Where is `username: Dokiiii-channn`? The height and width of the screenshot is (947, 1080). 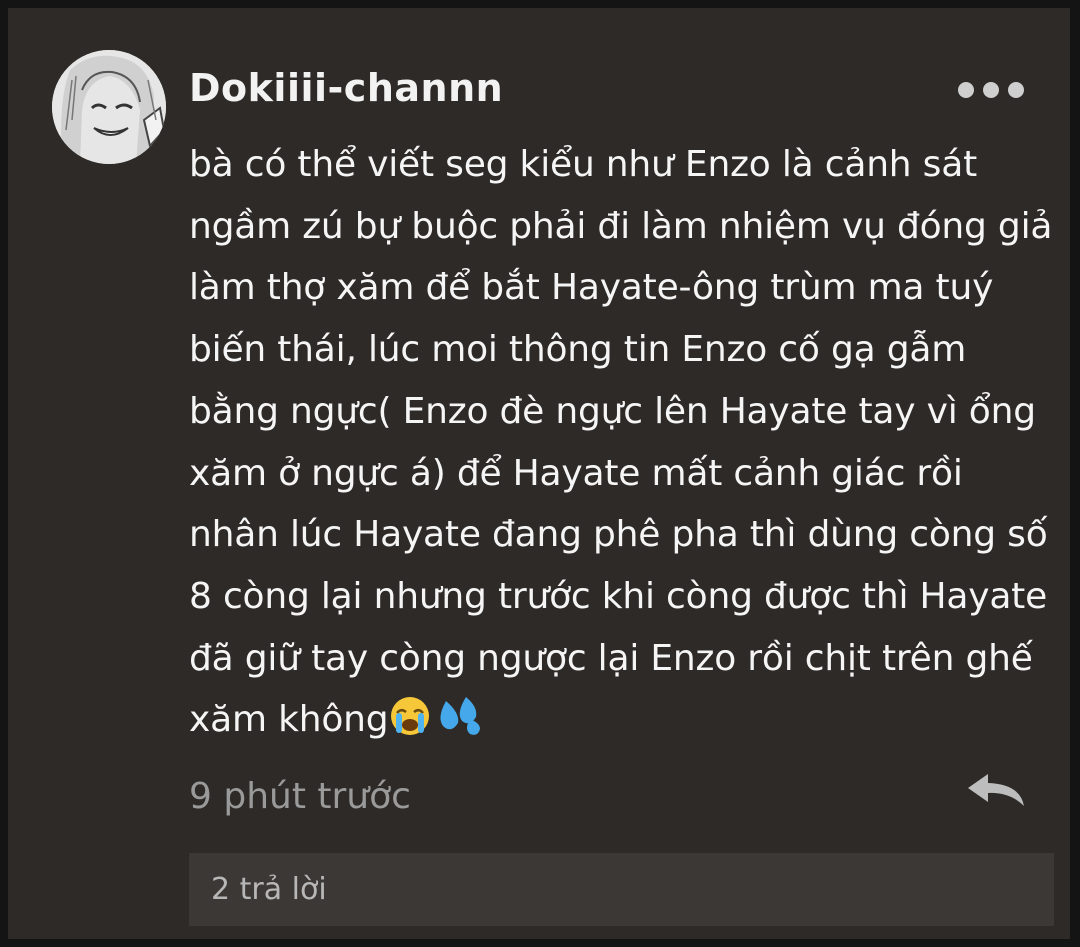
username: Dokiiii-channn is located at coordinates (346, 88).